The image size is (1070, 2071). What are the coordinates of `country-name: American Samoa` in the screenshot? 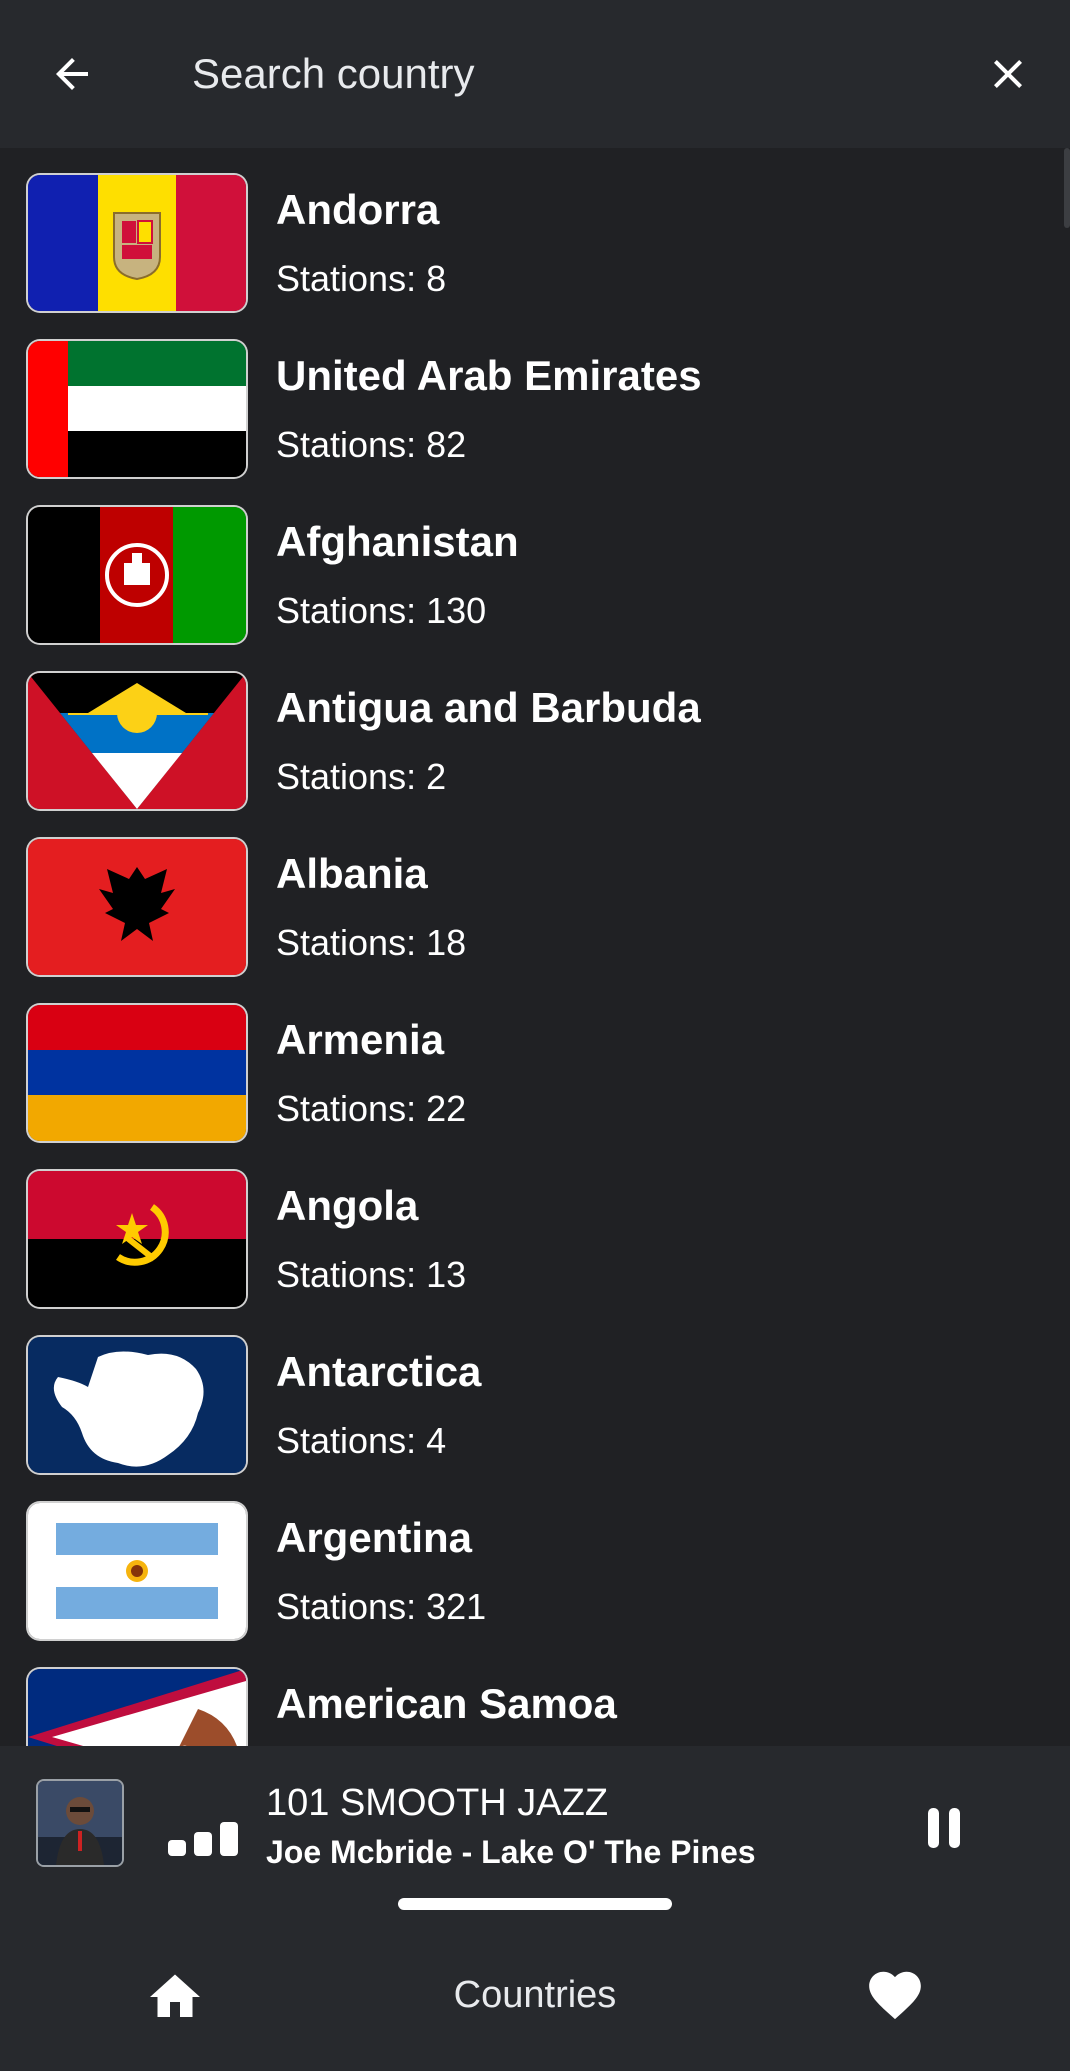 It's located at (446, 1703).